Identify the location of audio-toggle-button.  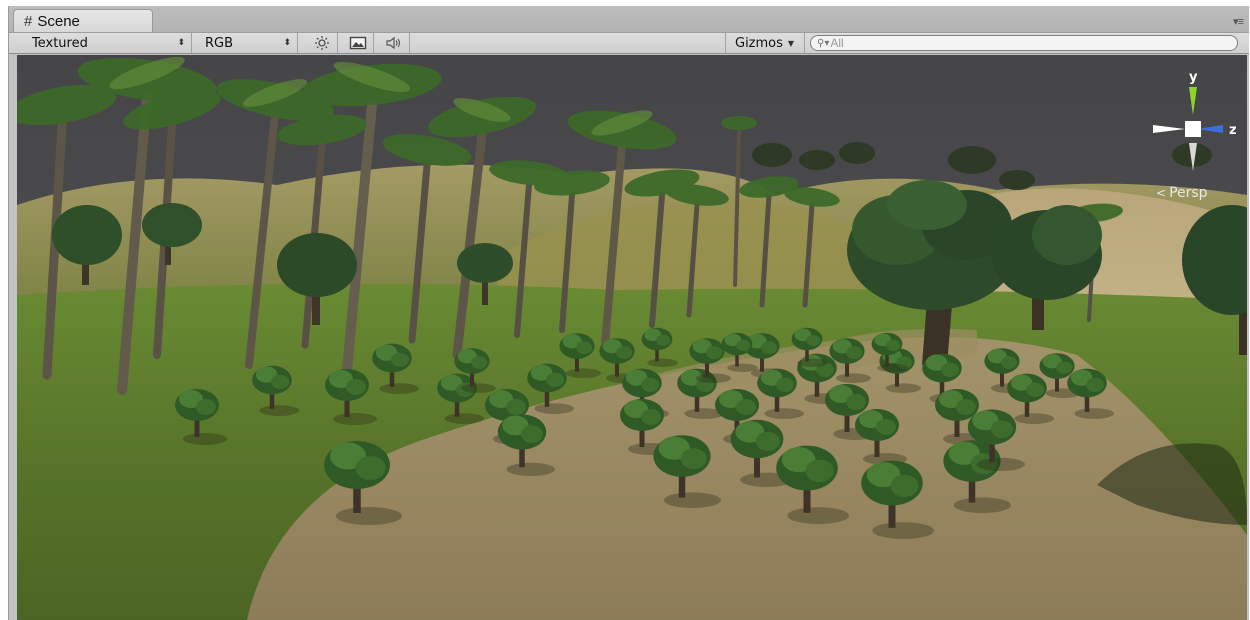
(394, 43).